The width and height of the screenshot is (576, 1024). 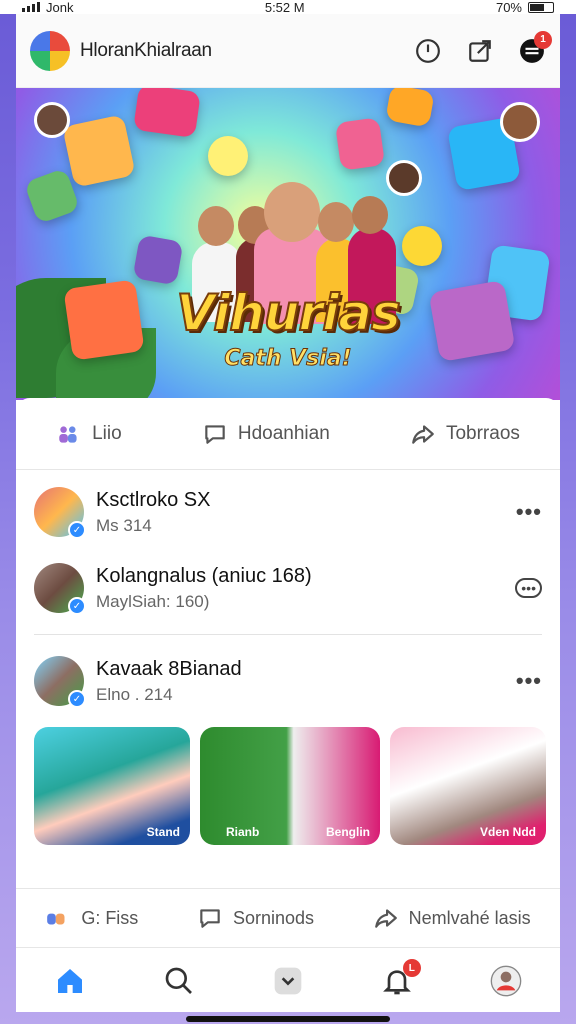 I want to click on profile-icon, so click(x=505, y=981).